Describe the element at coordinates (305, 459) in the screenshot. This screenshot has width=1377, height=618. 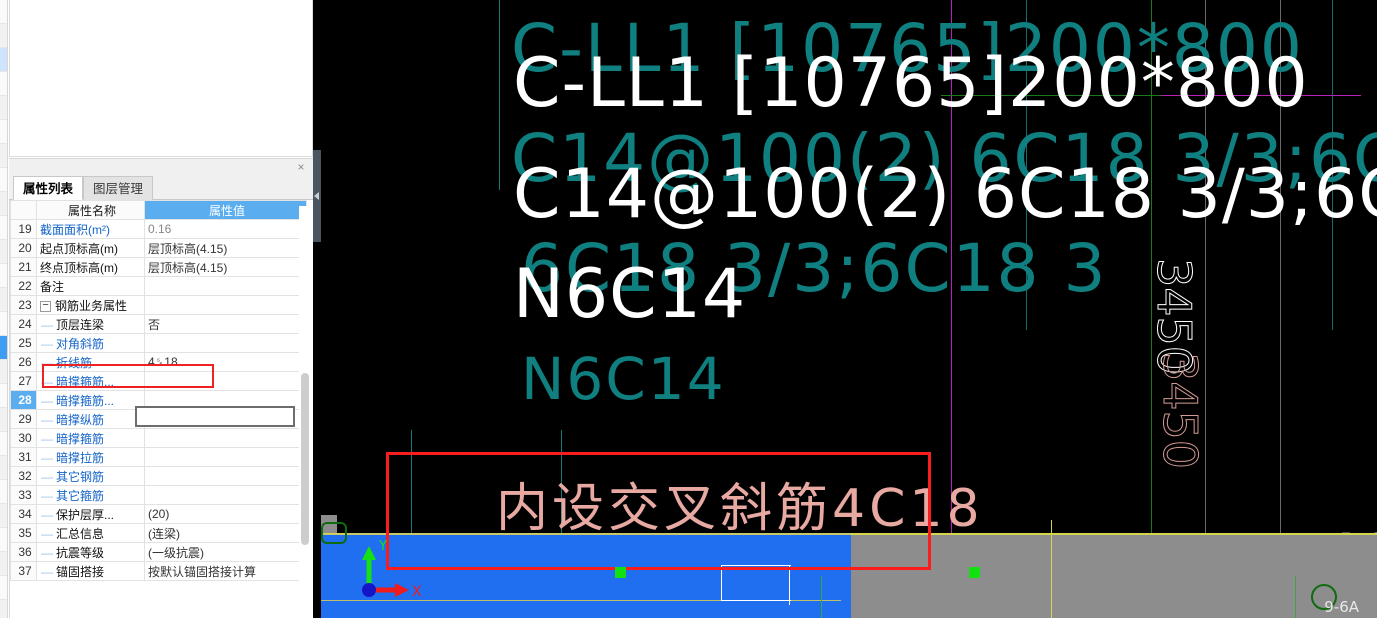
I see `panel-scrollbar-thumb` at that location.